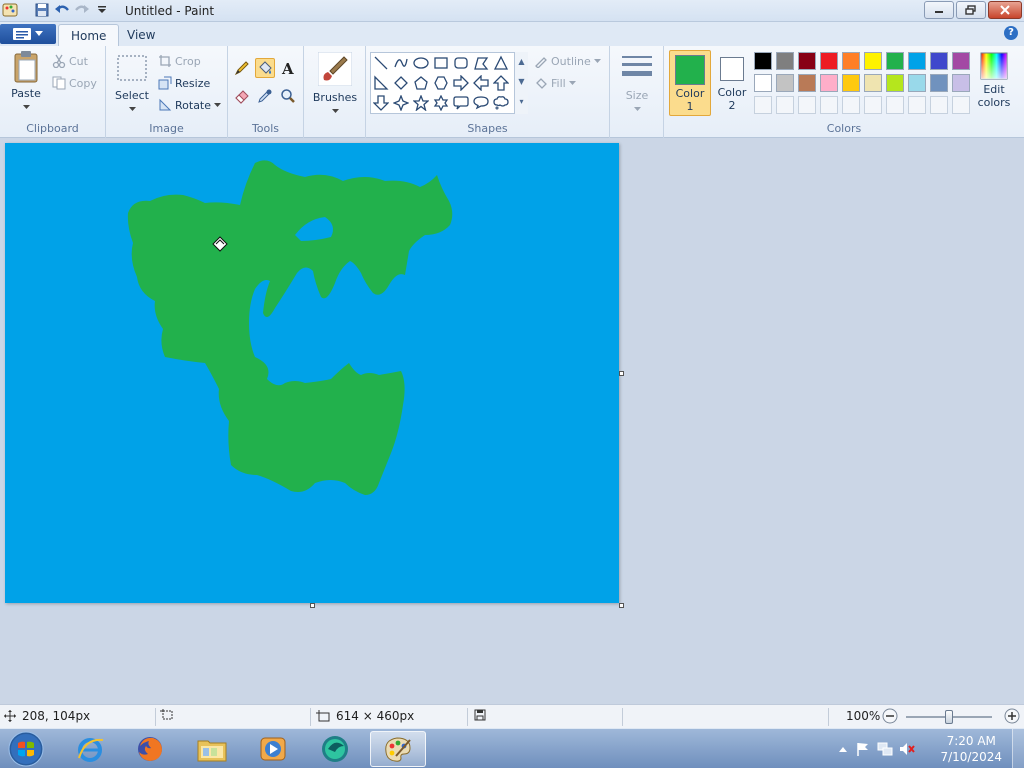 This screenshot has height=768, width=1024. What do you see at coordinates (555, 83) in the screenshot?
I see `fill-button: Fill` at bounding box center [555, 83].